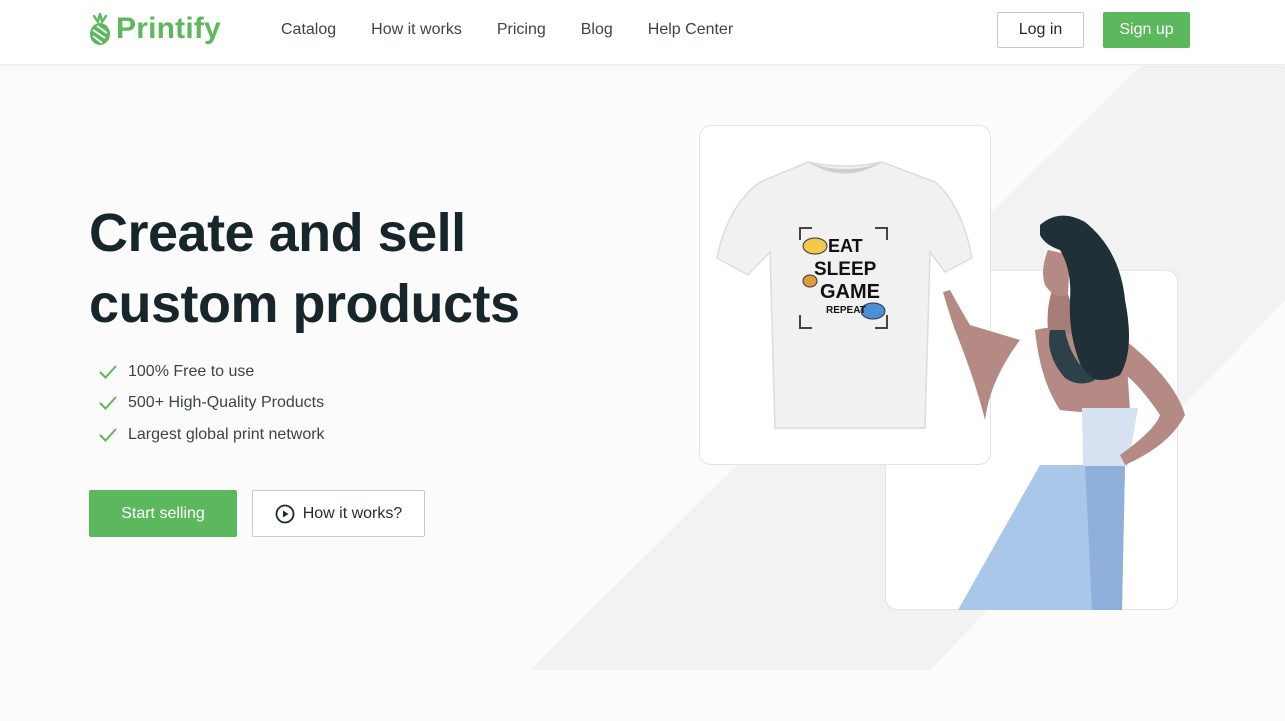 This screenshot has height=721, width=1285. What do you see at coordinates (285, 513) in the screenshot?
I see `play-circle-icon` at bounding box center [285, 513].